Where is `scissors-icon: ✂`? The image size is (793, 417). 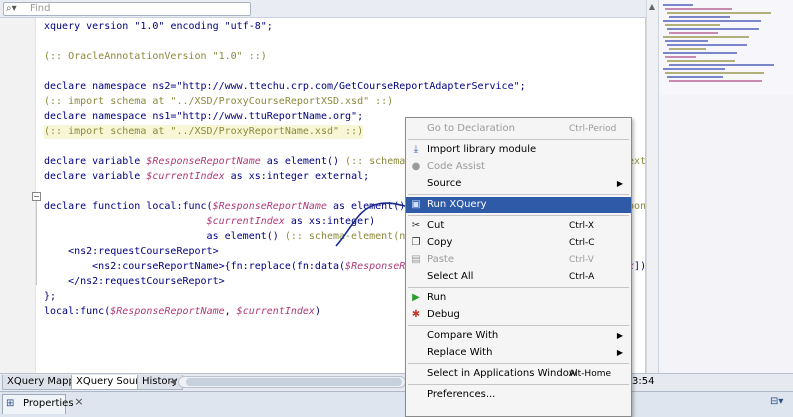
scissors-icon: ✂ is located at coordinates (416, 225).